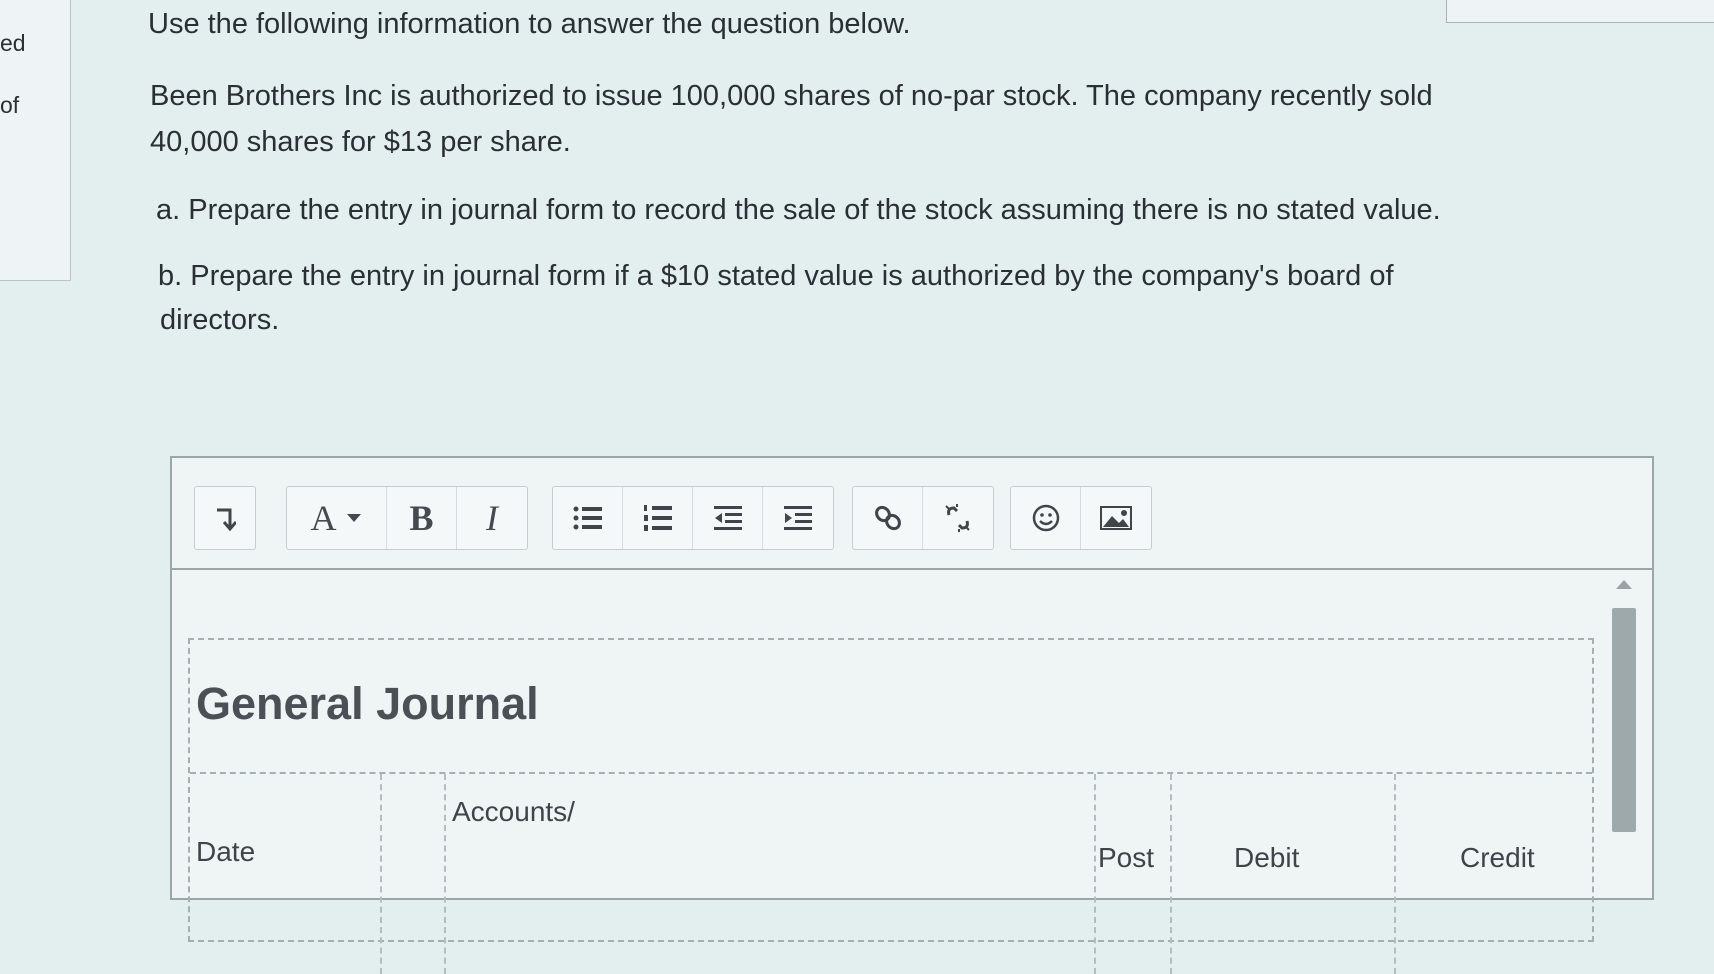 The image size is (1714, 974). I want to click on journal-divider, so click(891, 773).